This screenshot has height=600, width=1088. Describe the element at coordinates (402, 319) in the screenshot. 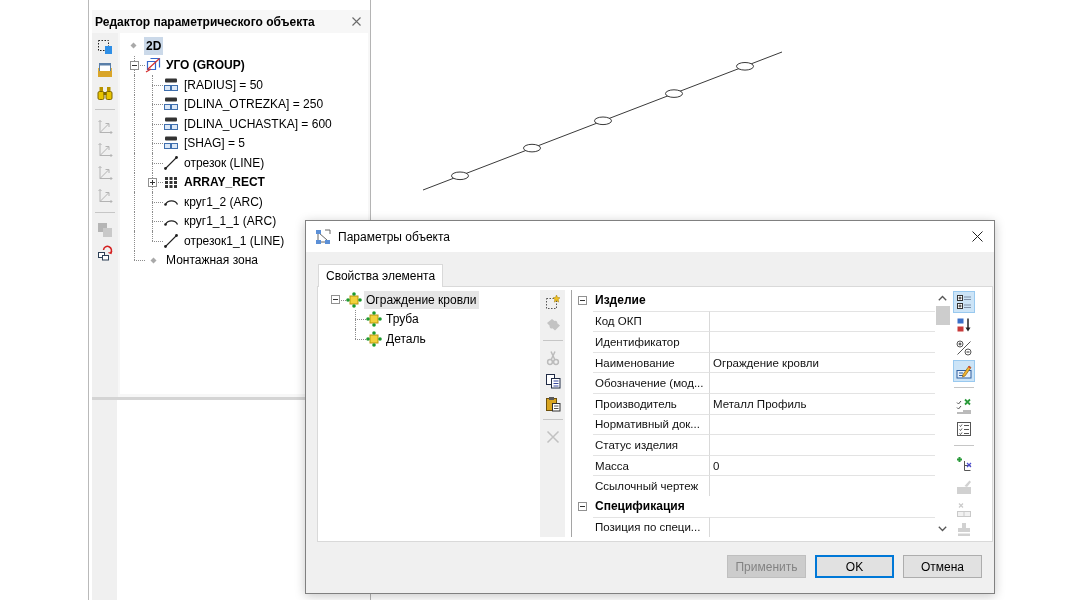

I see `tree-item: Труба` at that location.